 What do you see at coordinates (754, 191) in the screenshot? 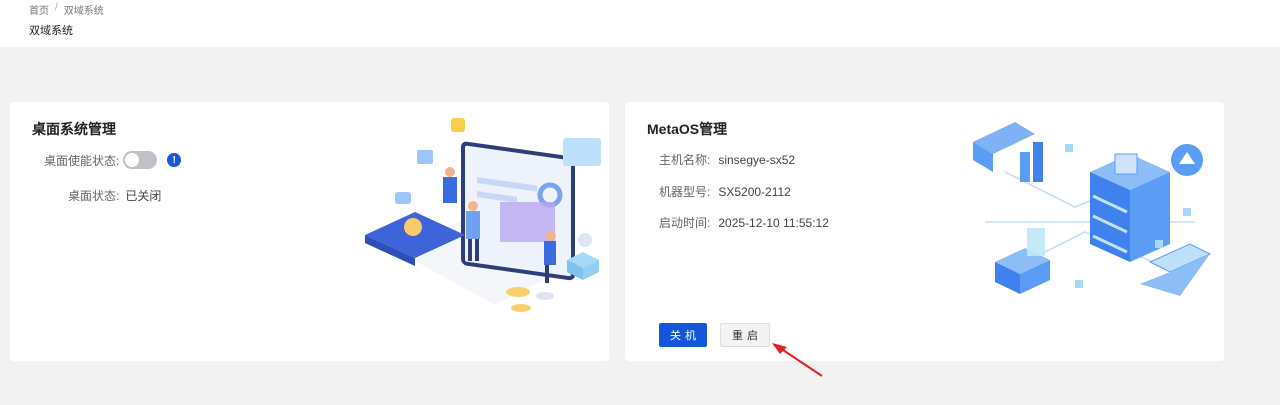
I see `model-value: SX5200-2112` at bounding box center [754, 191].